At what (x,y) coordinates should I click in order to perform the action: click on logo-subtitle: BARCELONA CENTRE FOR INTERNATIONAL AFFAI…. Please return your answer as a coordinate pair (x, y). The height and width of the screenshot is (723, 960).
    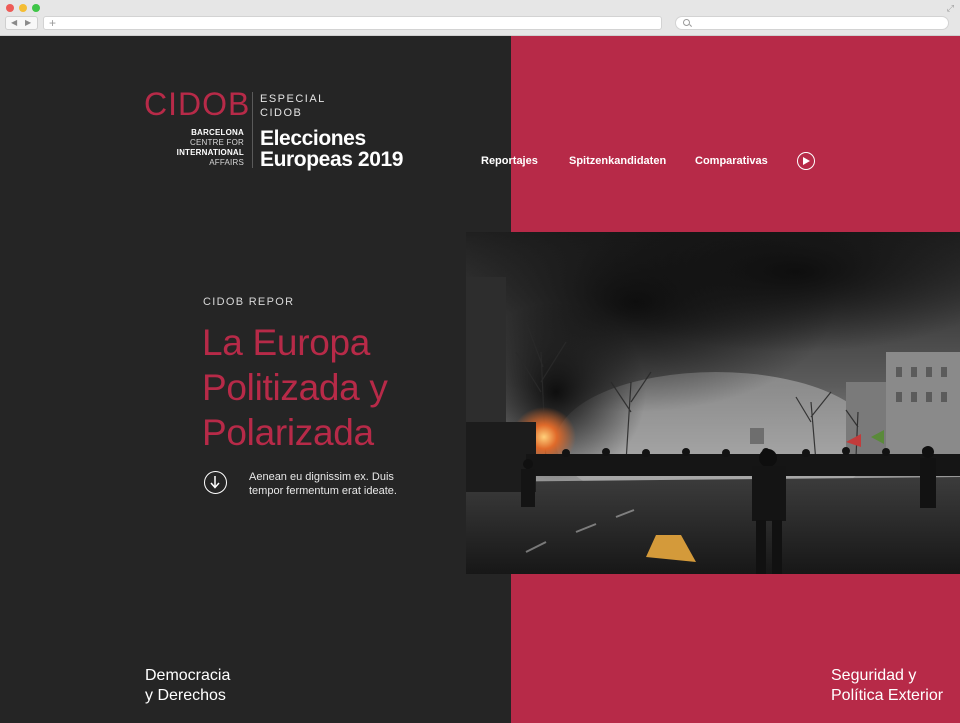
    Looking at the image, I should click on (204, 148).